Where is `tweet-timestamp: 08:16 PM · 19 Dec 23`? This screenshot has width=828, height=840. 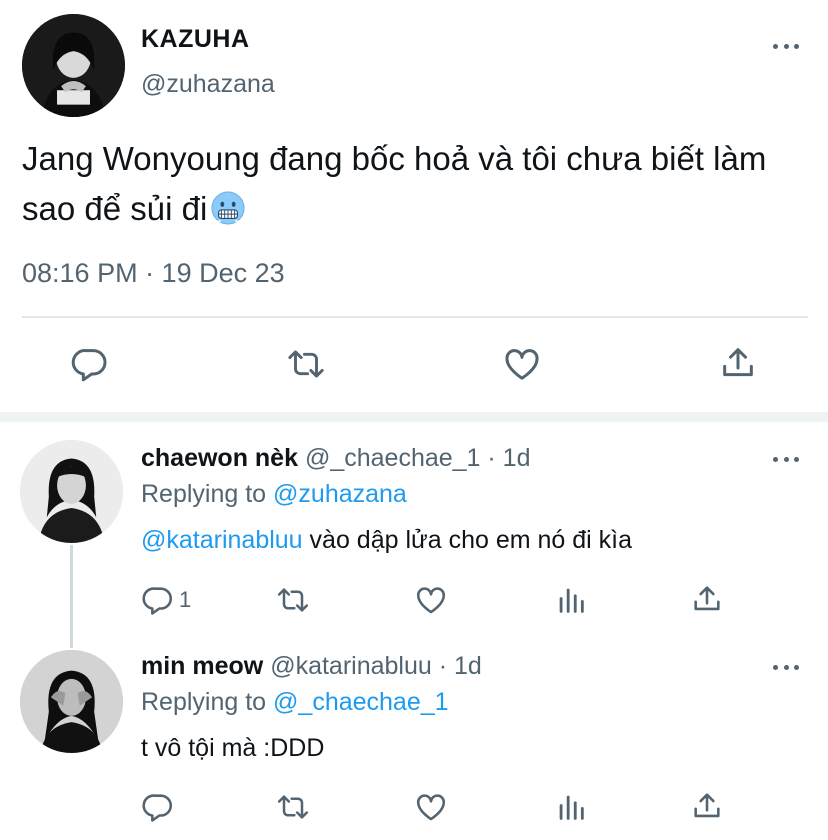 tweet-timestamp: 08:16 PM · 19 Dec 23 is located at coordinates (153, 273).